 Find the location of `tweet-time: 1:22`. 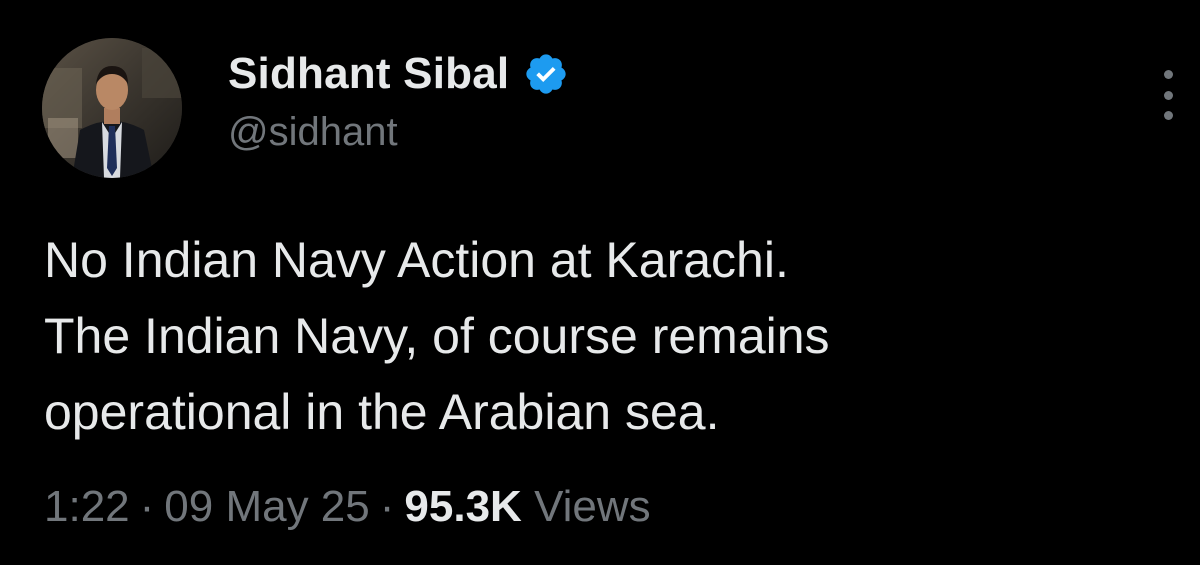

tweet-time: 1:22 is located at coordinates (87, 506).